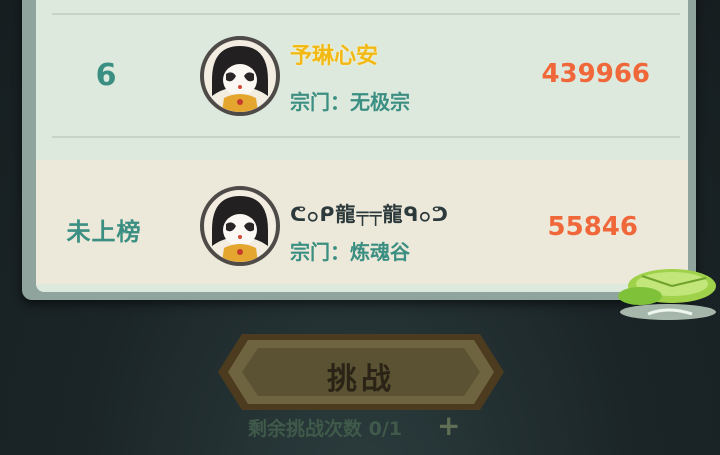 Image resolution: width=720 pixels, height=455 pixels. I want to click on remaining-attempts: 剩余挑战次数 0/1, so click(325, 429).